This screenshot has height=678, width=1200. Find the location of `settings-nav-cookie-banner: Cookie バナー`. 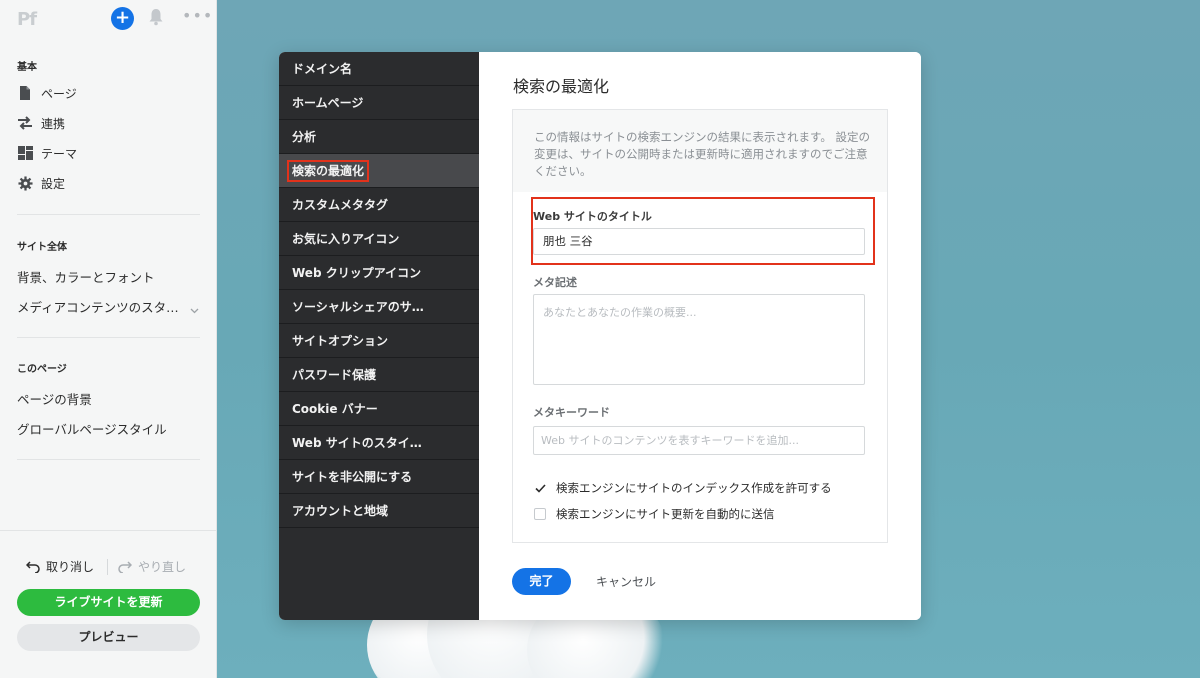

settings-nav-cookie-banner: Cookie バナー is located at coordinates (379, 409).